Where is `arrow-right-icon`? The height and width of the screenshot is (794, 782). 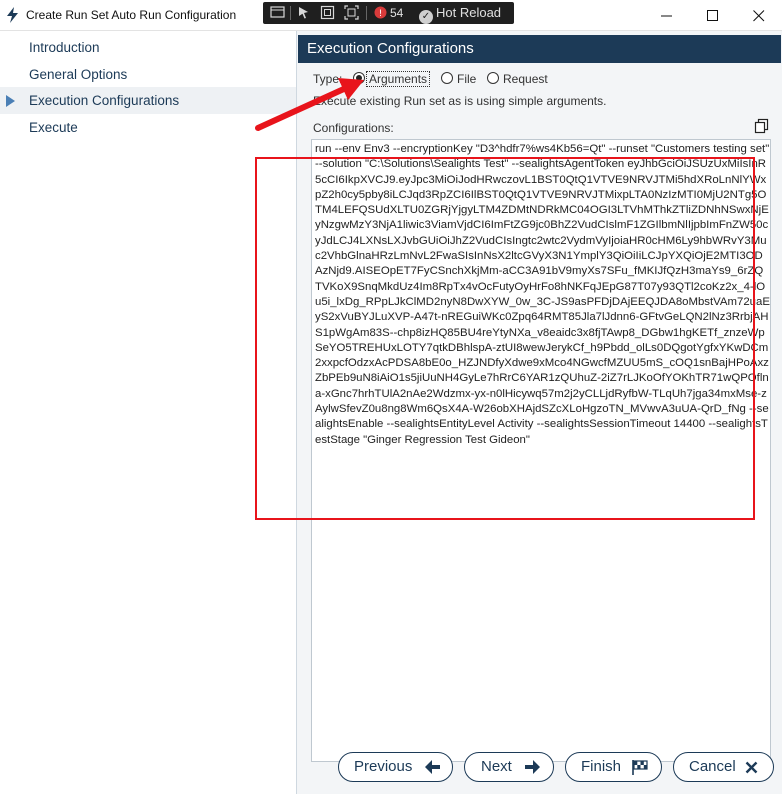
arrow-right-icon is located at coordinates (532, 767).